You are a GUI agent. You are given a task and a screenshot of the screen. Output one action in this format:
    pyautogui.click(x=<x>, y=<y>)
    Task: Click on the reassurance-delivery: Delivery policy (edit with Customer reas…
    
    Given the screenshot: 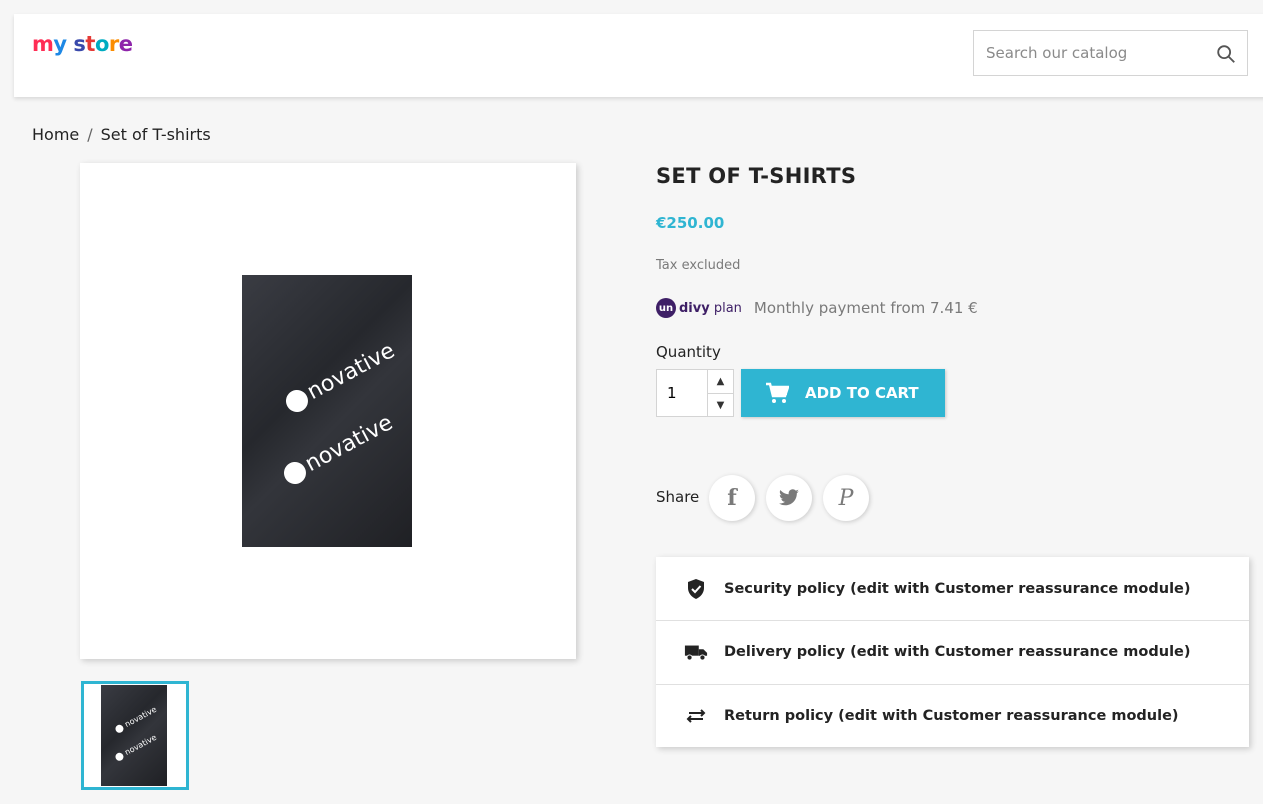 What is the action you would take?
    pyautogui.click(x=952, y=651)
    